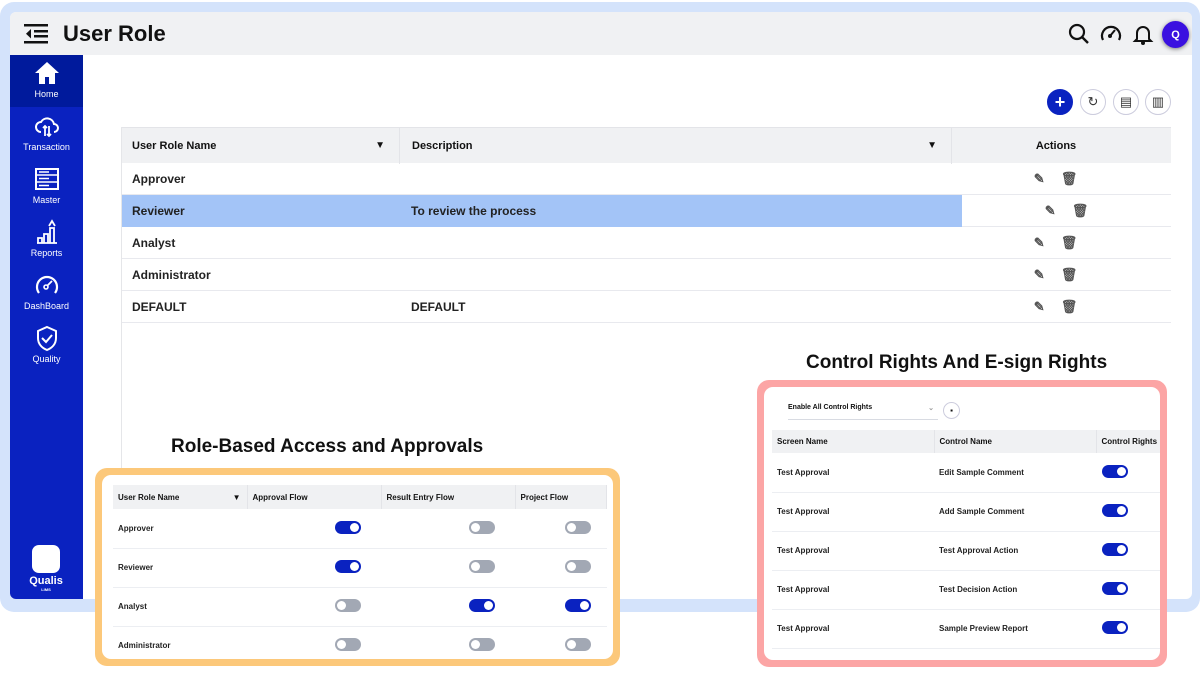  Describe the element at coordinates (174, 146) in the screenshot. I see `column-header-name: User Role Name` at that location.